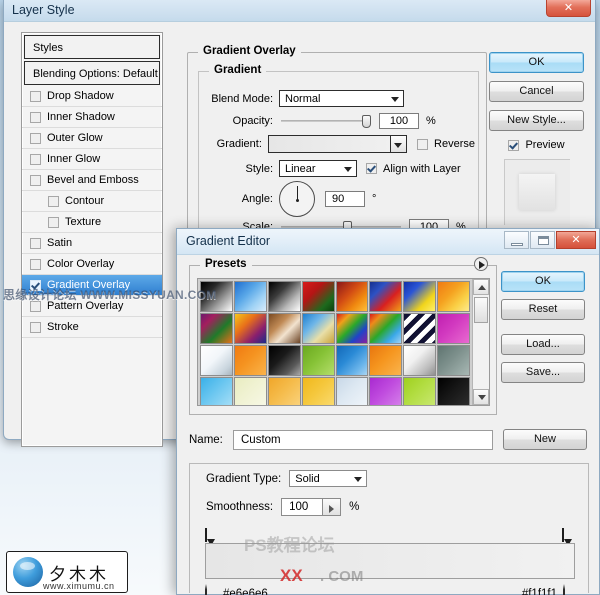 The height and width of the screenshot is (595, 600). What do you see at coordinates (568, 8) in the screenshot?
I see `layer-style-close-button: ✕` at bounding box center [568, 8].